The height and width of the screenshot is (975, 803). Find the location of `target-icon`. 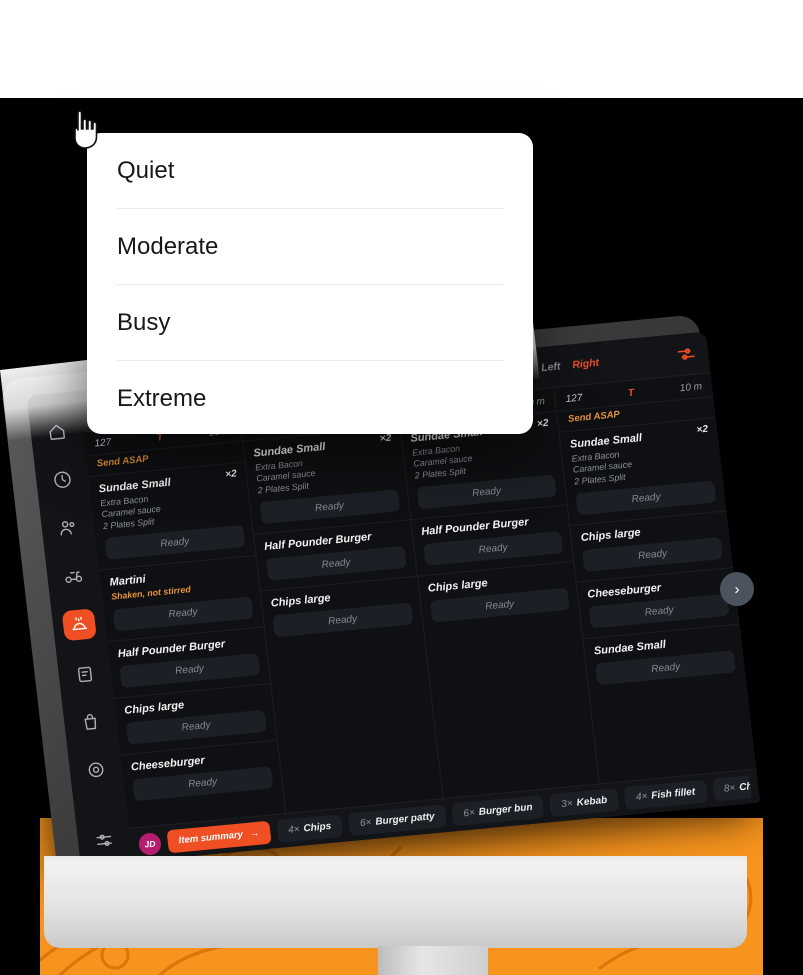

target-icon is located at coordinates (96, 770).